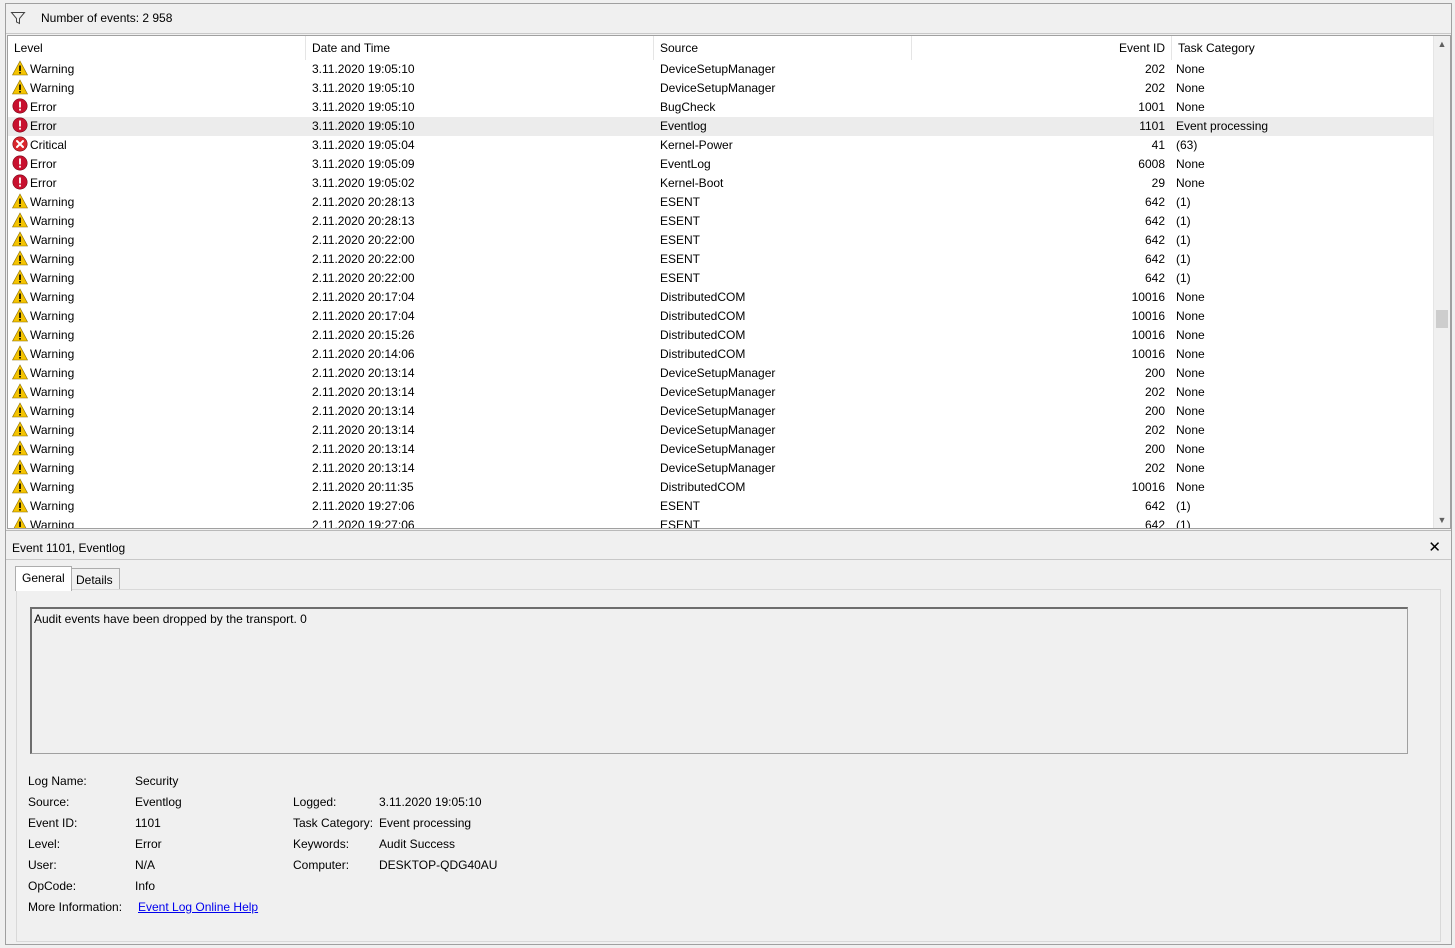 Image resolution: width=1455 pixels, height=948 pixels. What do you see at coordinates (1304, 48) in the screenshot?
I see `column-header-task-category: Task Category` at bounding box center [1304, 48].